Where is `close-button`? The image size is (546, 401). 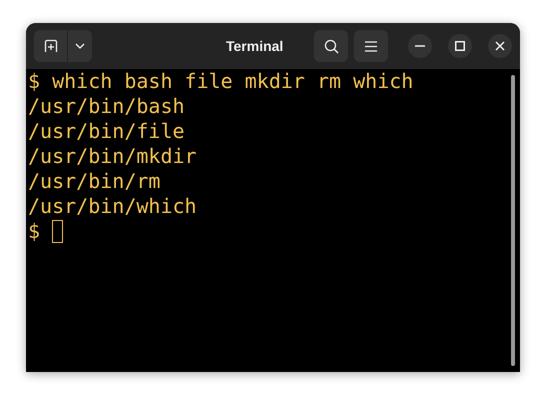
close-button is located at coordinates (500, 46).